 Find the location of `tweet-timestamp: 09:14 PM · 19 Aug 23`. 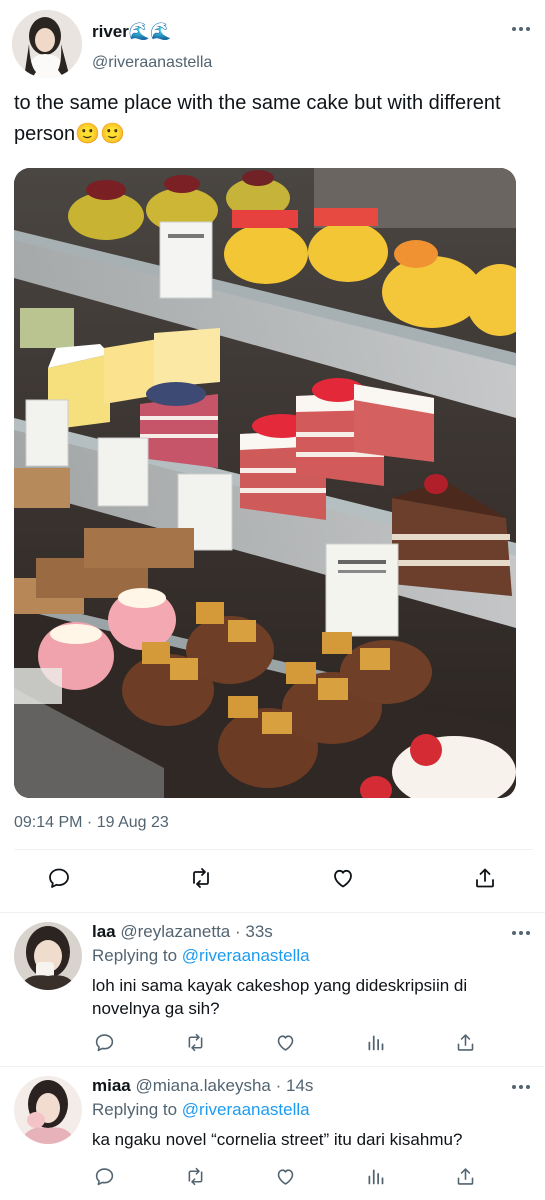

tweet-timestamp: 09:14 PM · 19 Aug 23 is located at coordinates (91, 822).